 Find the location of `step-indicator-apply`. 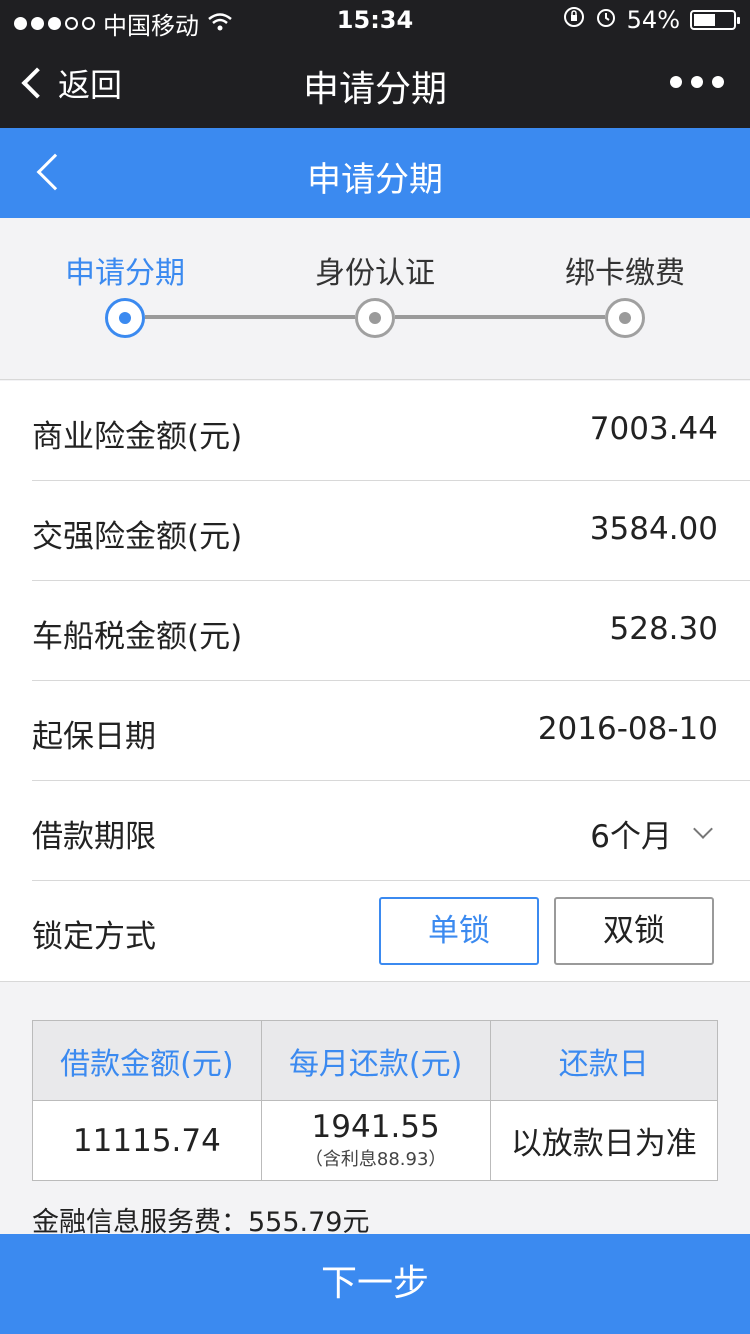

step-indicator-apply is located at coordinates (125, 318).